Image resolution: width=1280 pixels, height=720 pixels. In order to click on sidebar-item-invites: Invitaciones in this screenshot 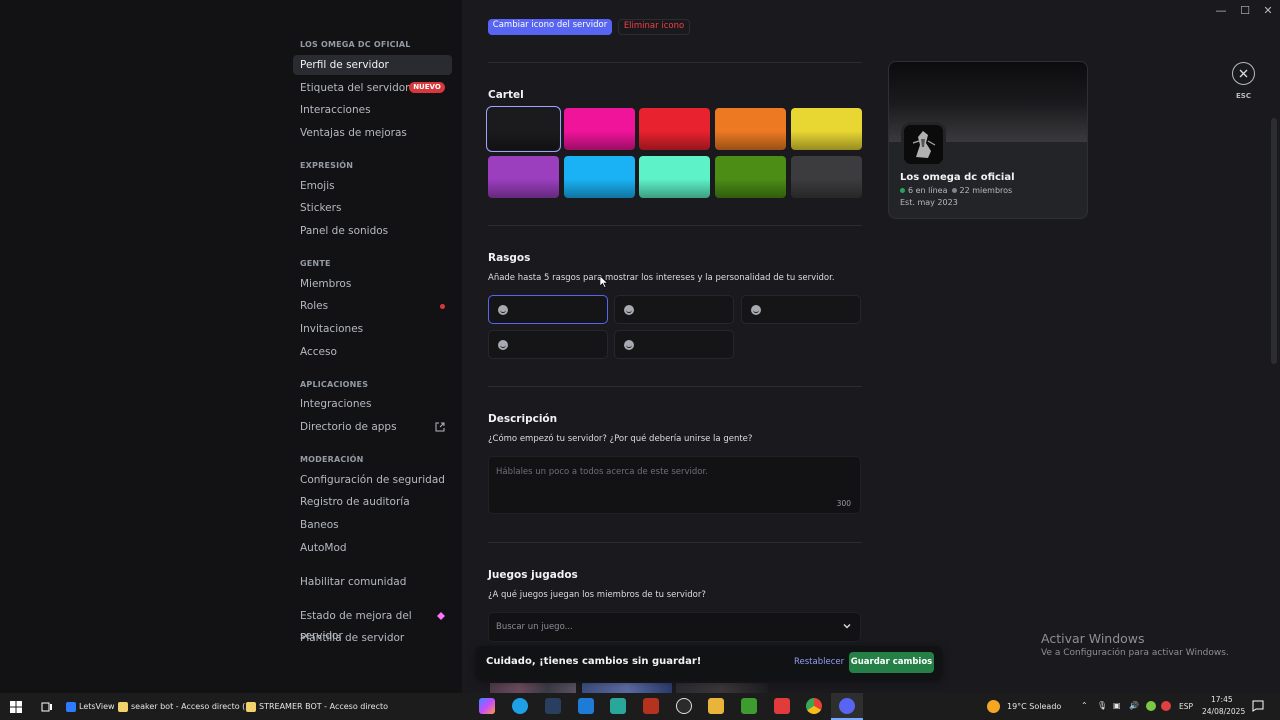, I will do `click(372, 329)`.